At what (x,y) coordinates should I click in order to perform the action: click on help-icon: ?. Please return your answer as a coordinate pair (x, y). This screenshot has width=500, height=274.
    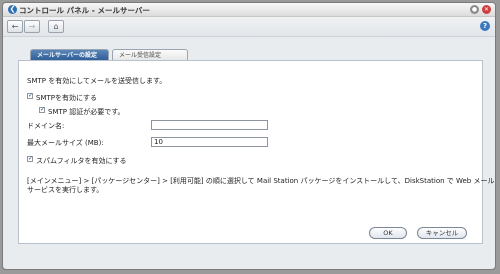
    Looking at the image, I should click on (485, 26).